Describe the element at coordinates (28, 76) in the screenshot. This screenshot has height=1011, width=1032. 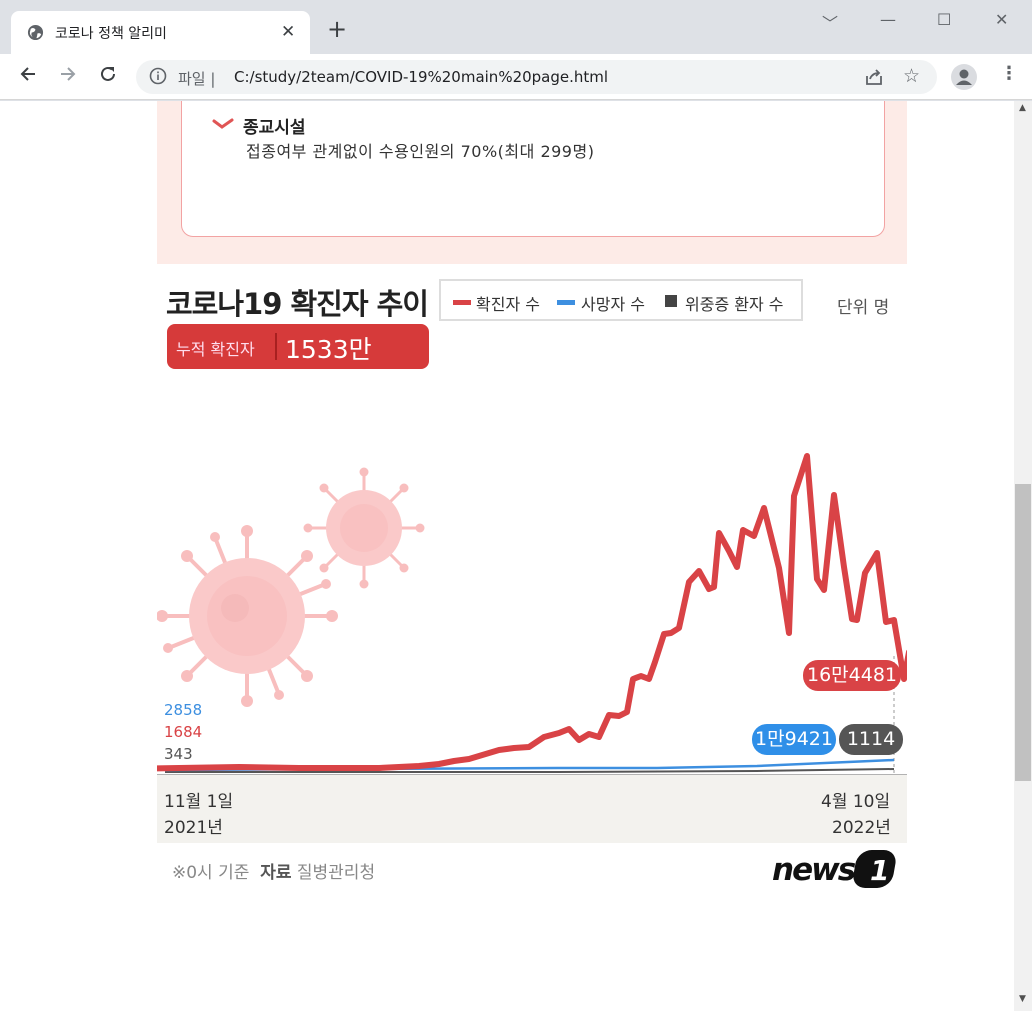
I see `back-icon` at that location.